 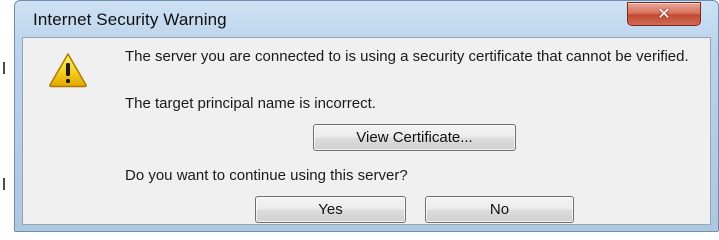 What do you see at coordinates (130, 19) in the screenshot?
I see `dialog-title: Internet Security Warning` at bounding box center [130, 19].